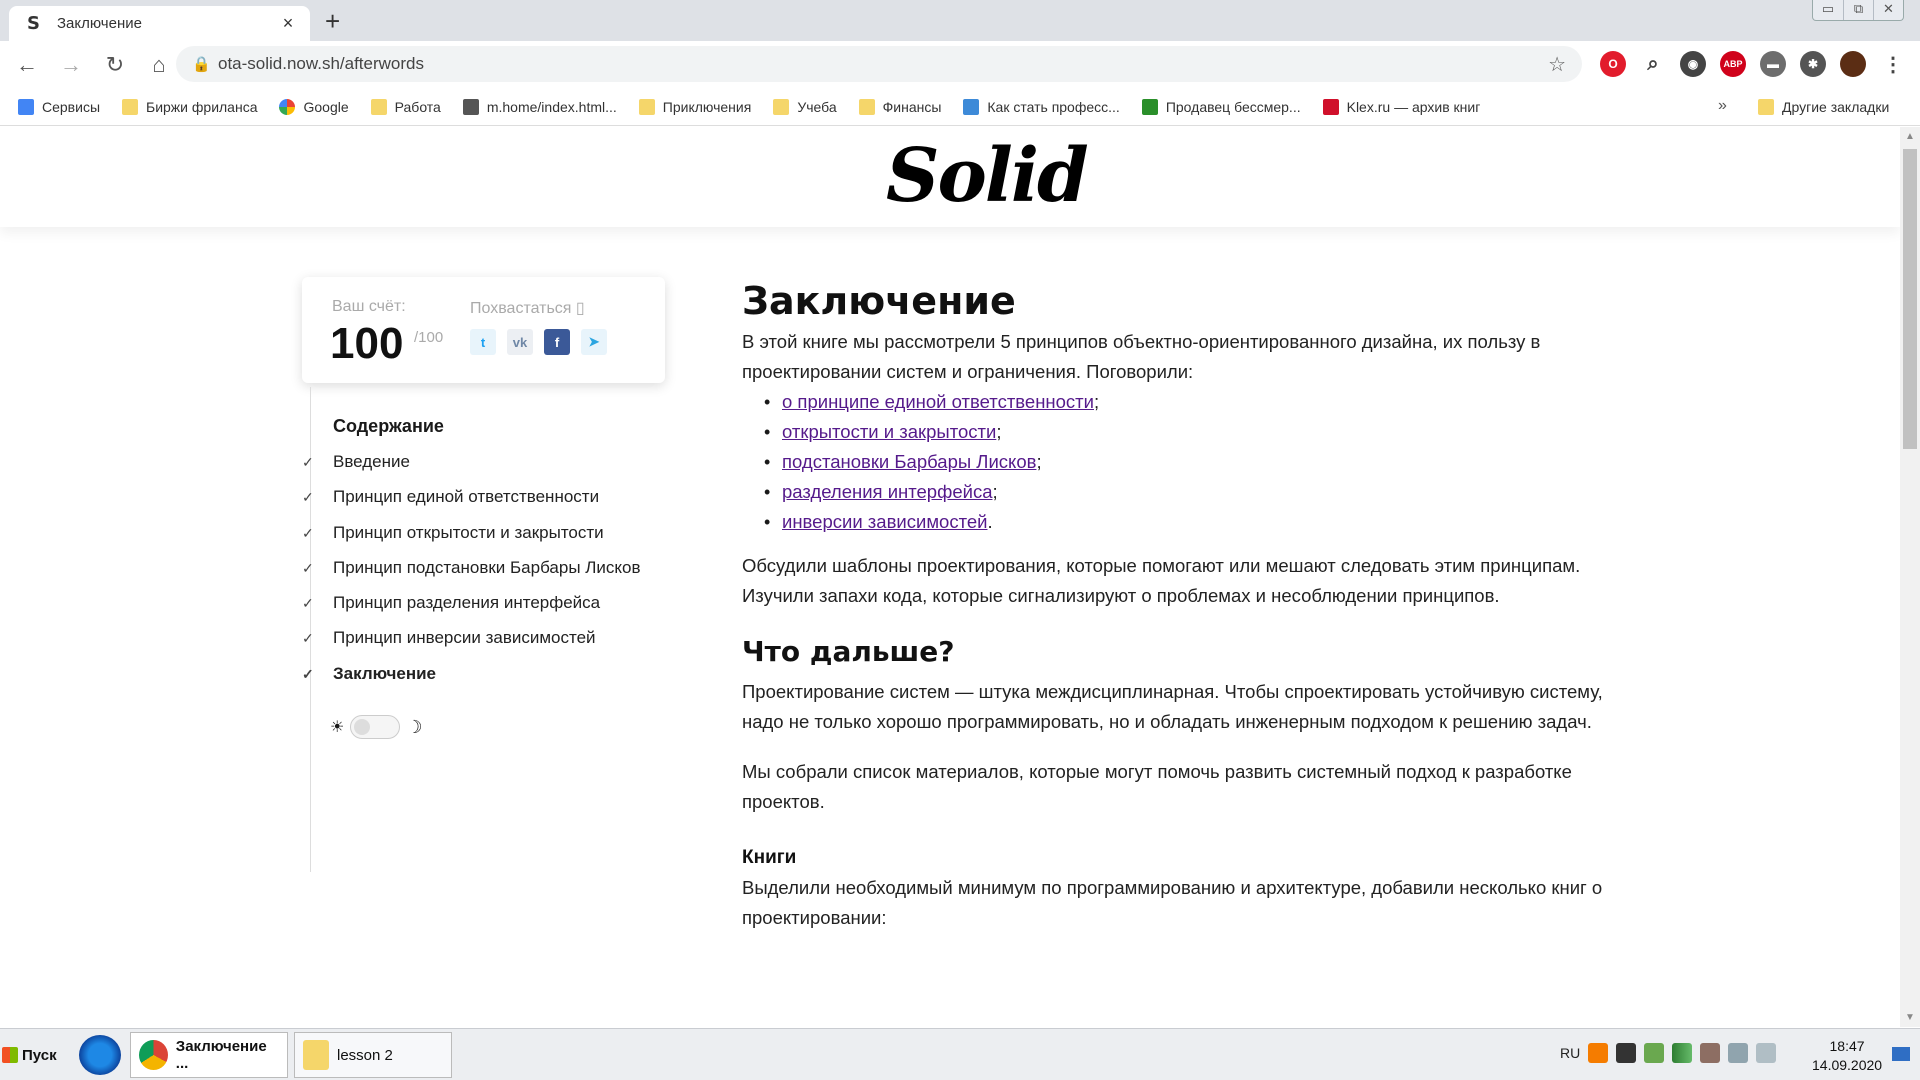 The width and height of the screenshot is (1920, 1080). I want to click on scroll-down-icon: ▼, so click(1910, 1017).